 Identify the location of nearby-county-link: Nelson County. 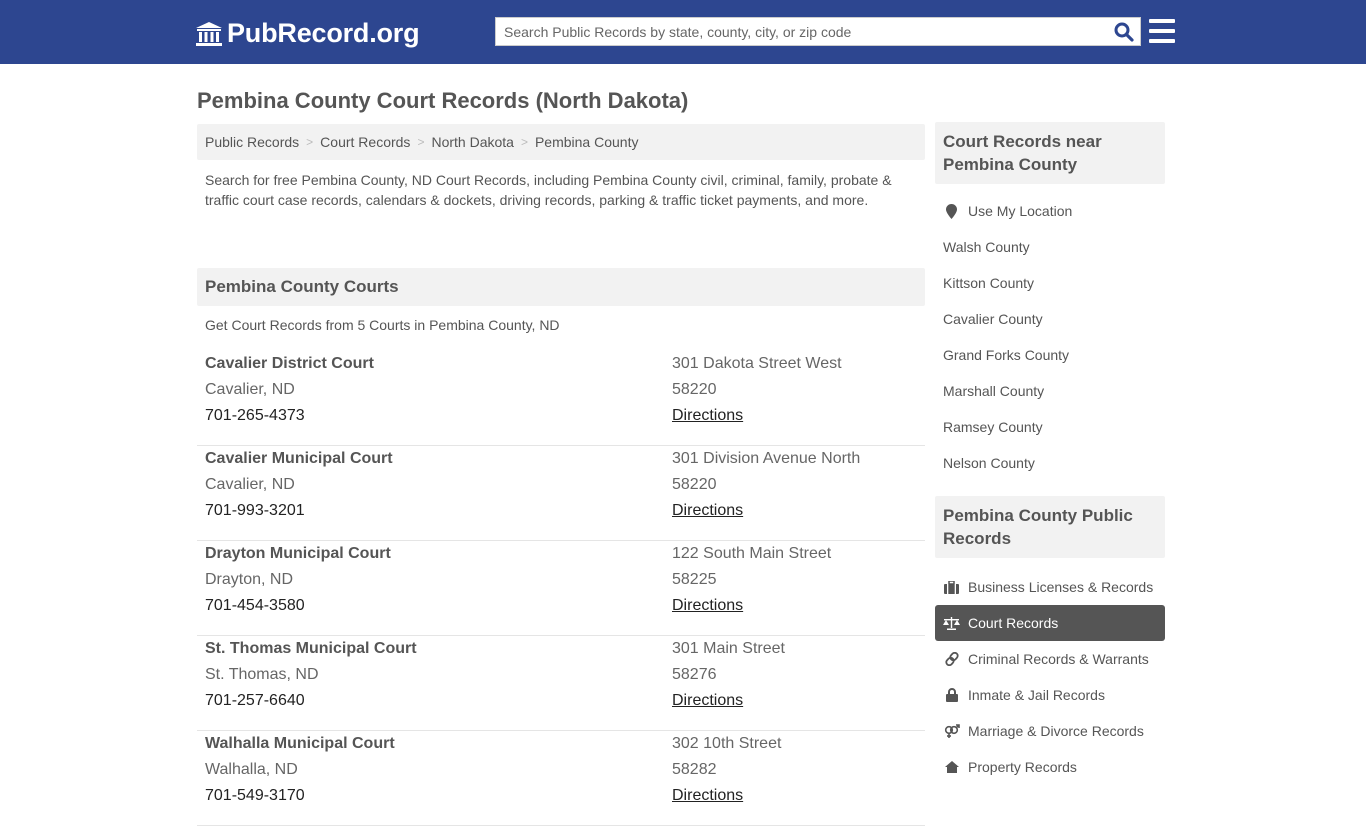
(1050, 463).